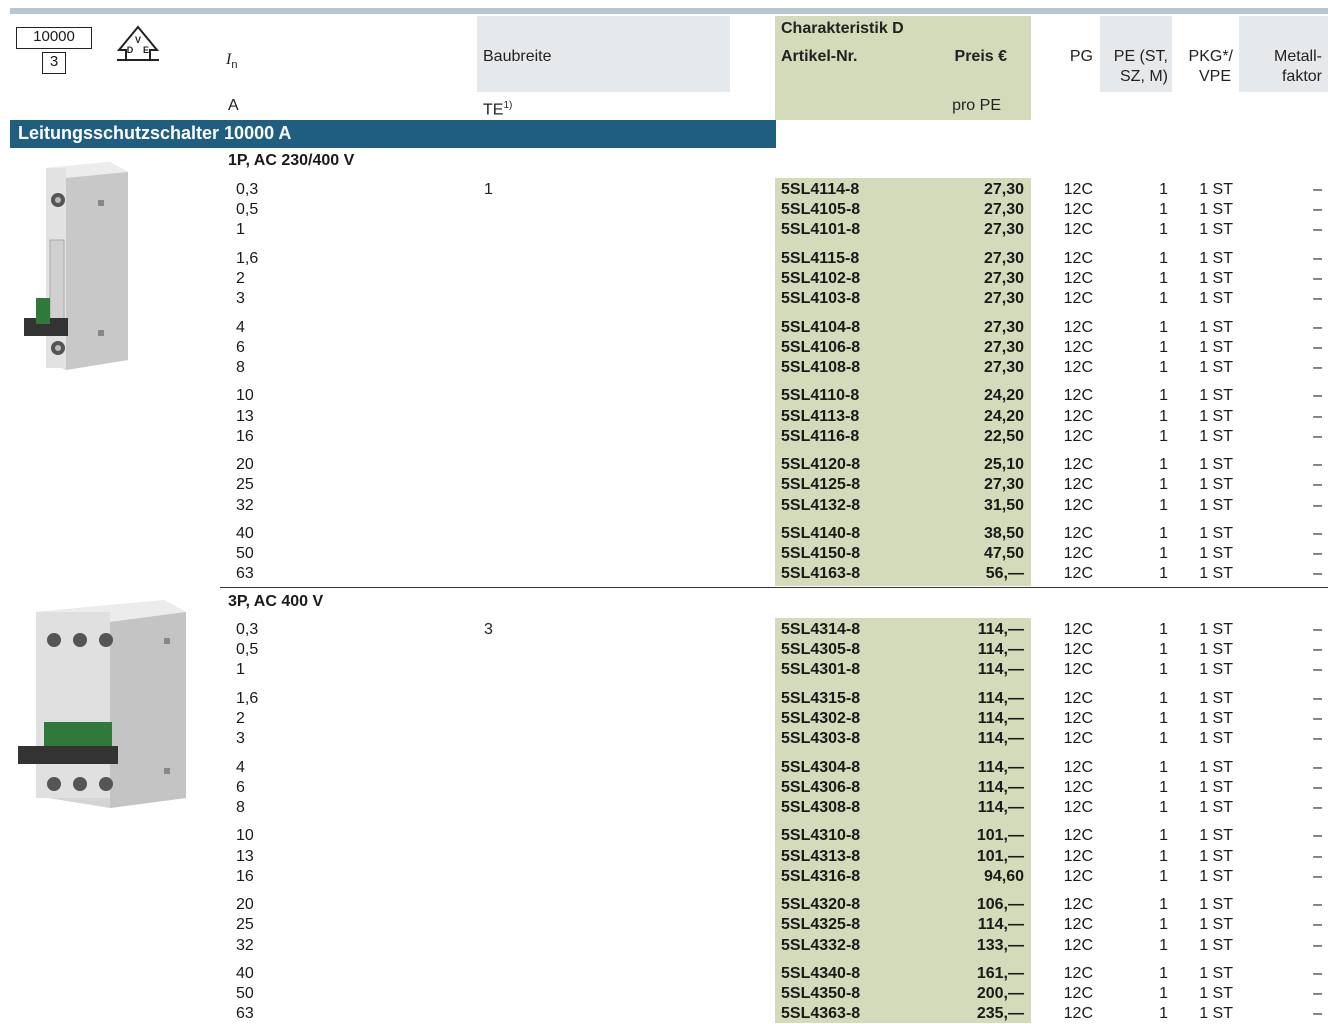  I want to click on table-row: 0,5 5SL4105-8 27,30 12C 1 1 ST –, so click(664, 210).